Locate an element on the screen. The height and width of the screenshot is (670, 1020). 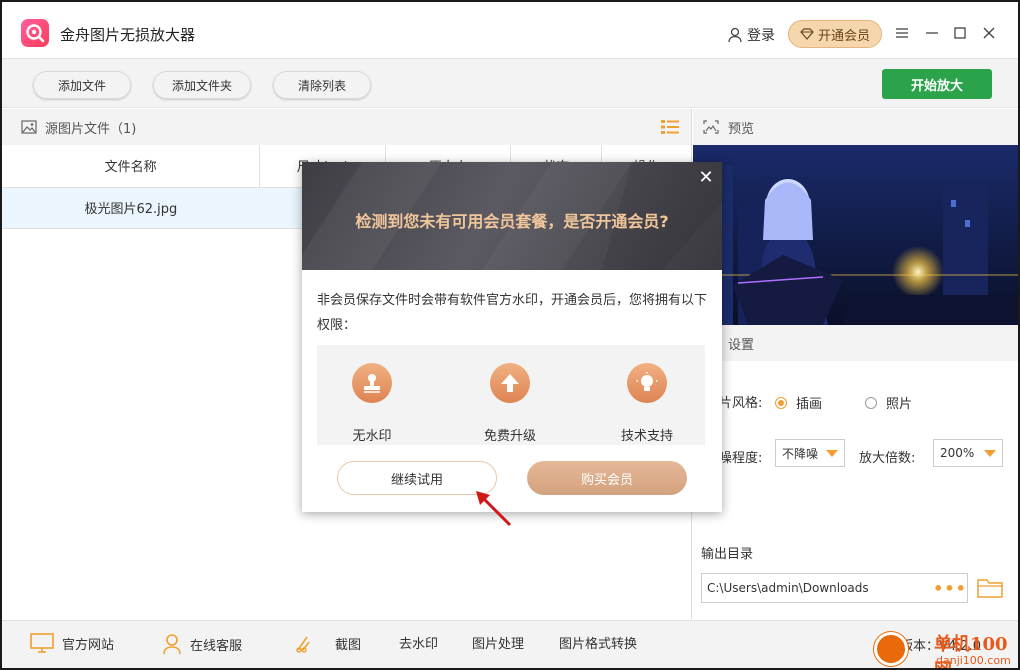
login-label: 登录 is located at coordinates (761, 36).